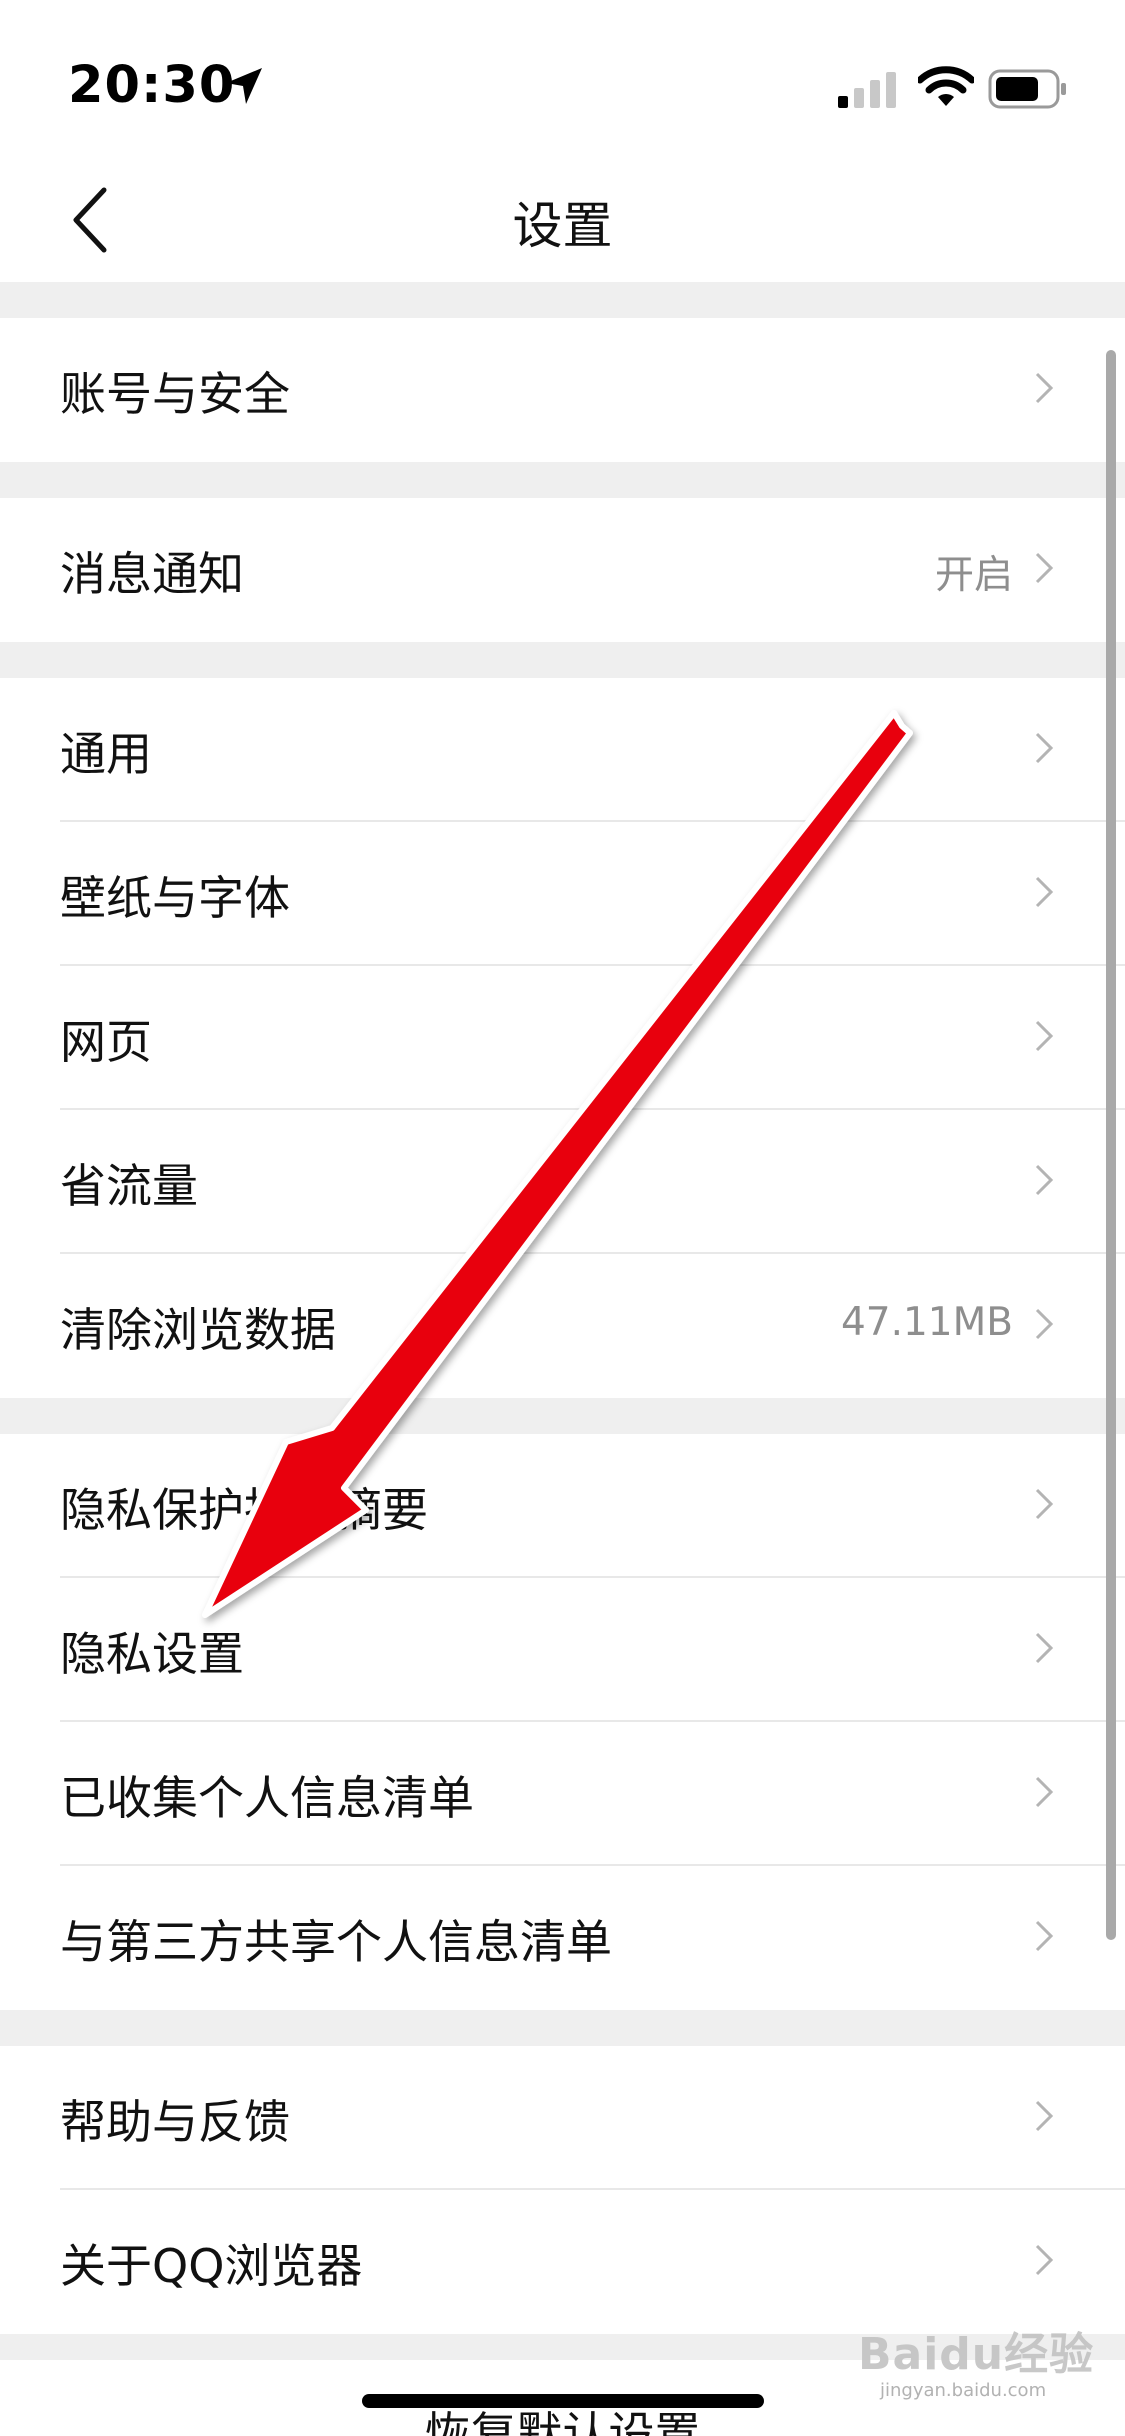  What do you see at coordinates (562, 750) in the screenshot?
I see `row-general: 通用` at bounding box center [562, 750].